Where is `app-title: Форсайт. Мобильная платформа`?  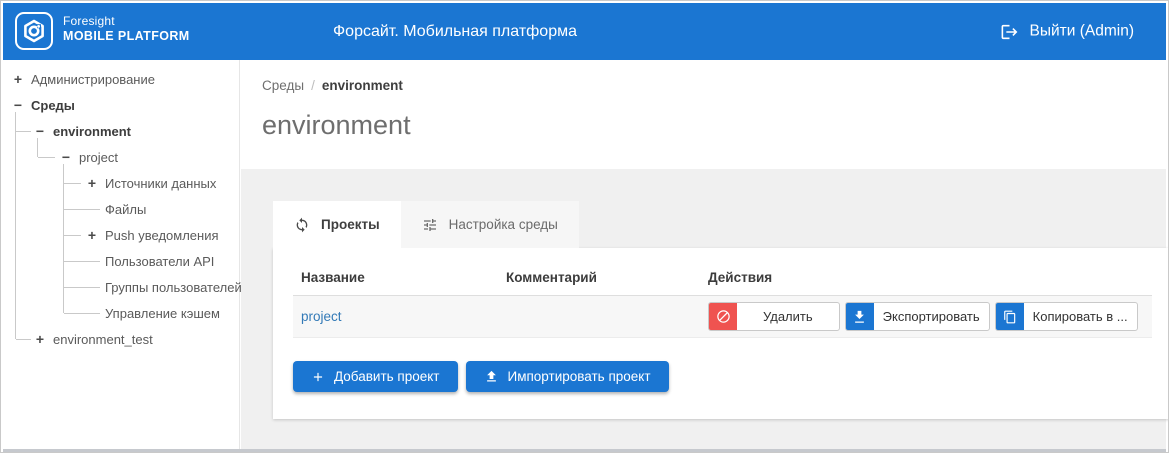 app-title: Форсайт. Мобильная платформа is located at coordinates (455, 31).